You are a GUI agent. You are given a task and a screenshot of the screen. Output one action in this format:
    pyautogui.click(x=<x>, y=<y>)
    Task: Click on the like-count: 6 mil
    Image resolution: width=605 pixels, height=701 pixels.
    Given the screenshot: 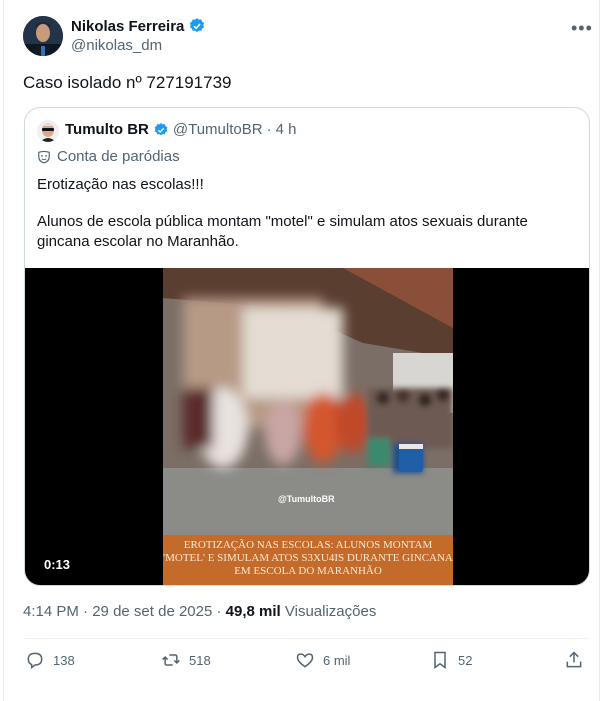 What is the action you would take?
    pyautogui.click(x=337, y=660)
    